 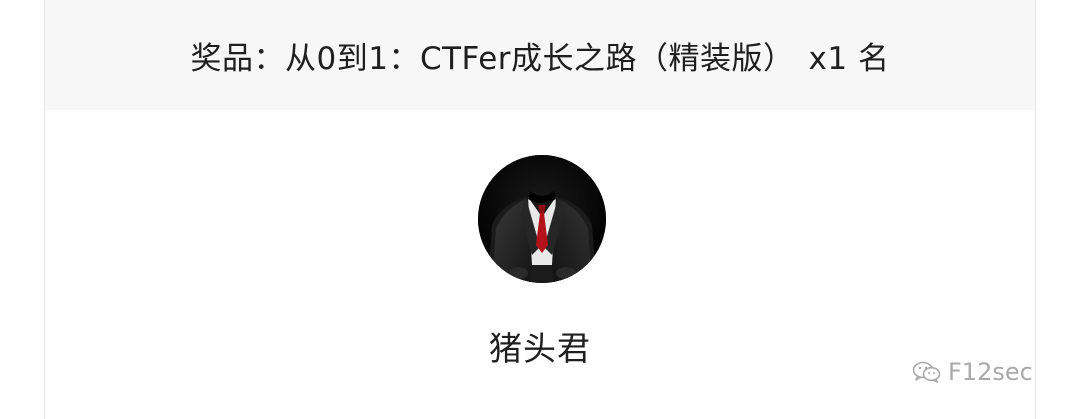 I want to click on wechat-watermark: F12sec, so click(x=972, y=372).